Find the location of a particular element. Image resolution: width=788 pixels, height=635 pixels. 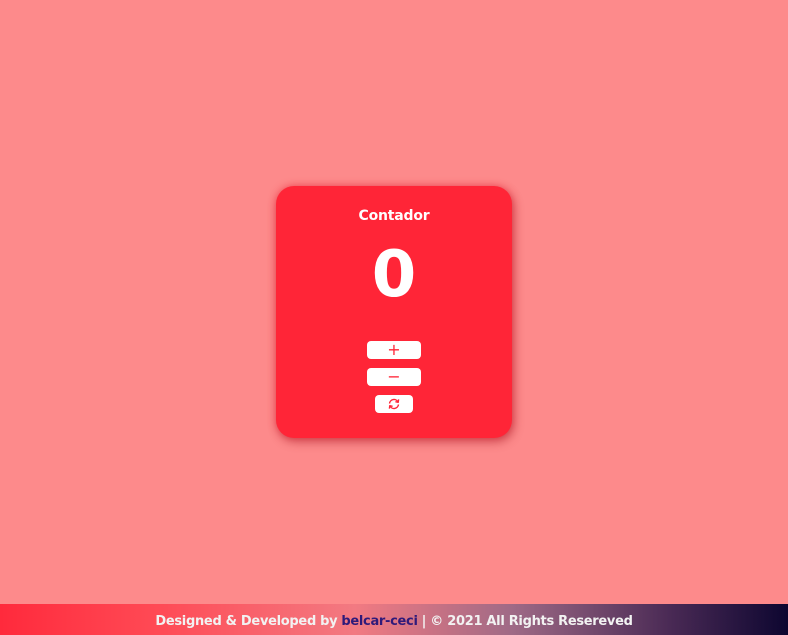

plus-icon: + is located at coordinates (394, 349).